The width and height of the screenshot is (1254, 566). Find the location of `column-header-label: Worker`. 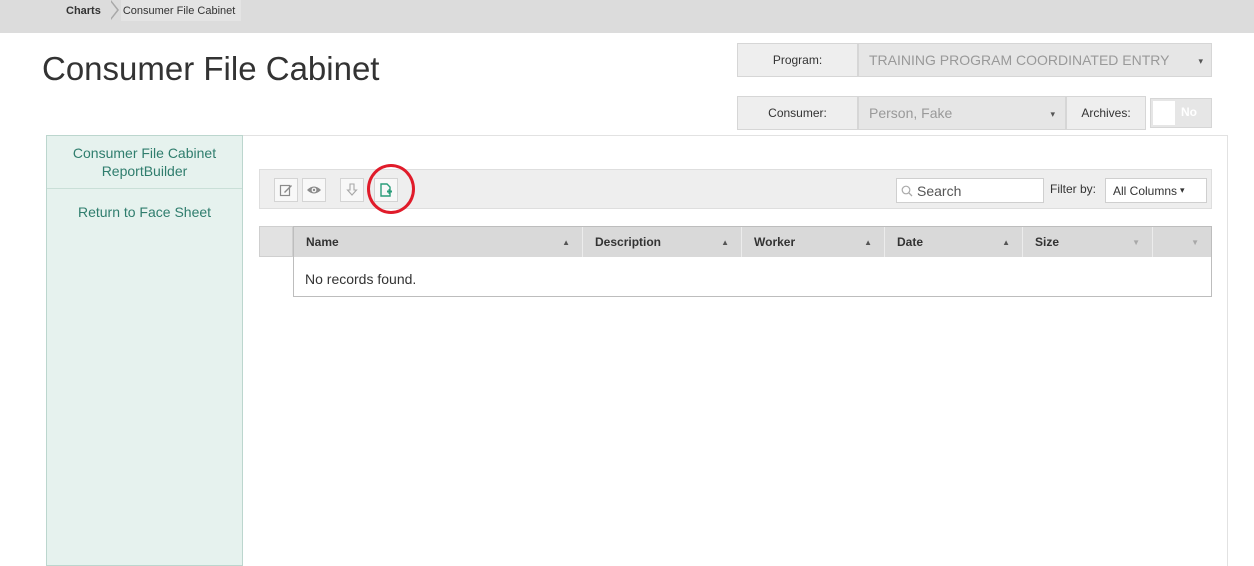

column-header-label: Worker is located at coordinates (775, 242).